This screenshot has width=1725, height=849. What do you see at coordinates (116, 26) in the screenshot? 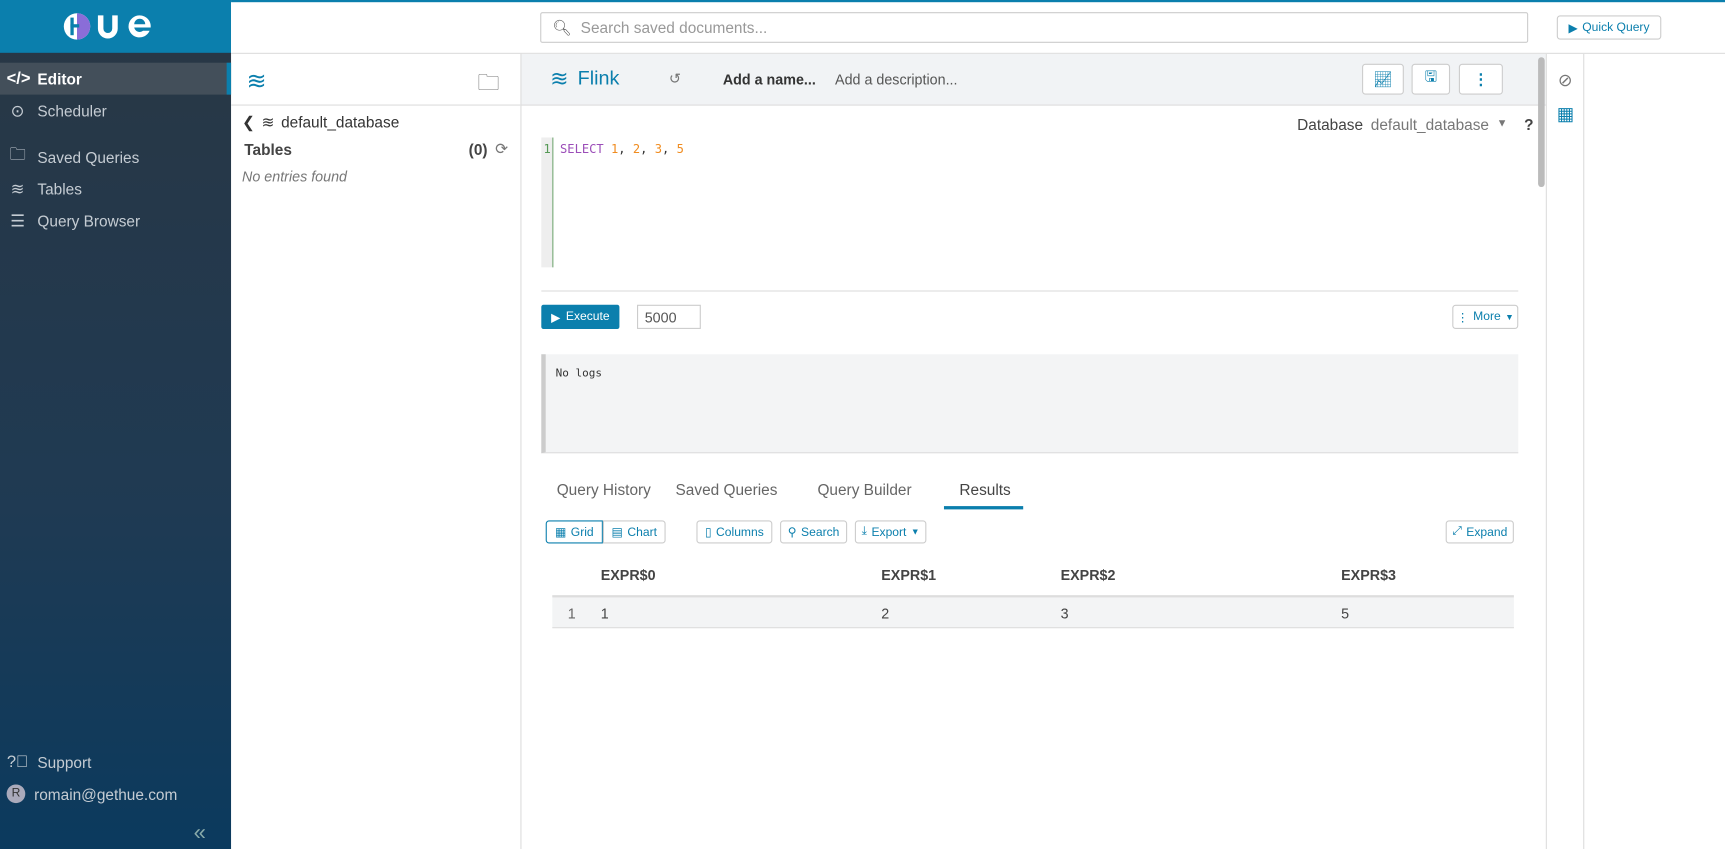
I see `hue-logo` at bounding box center [116, 26].